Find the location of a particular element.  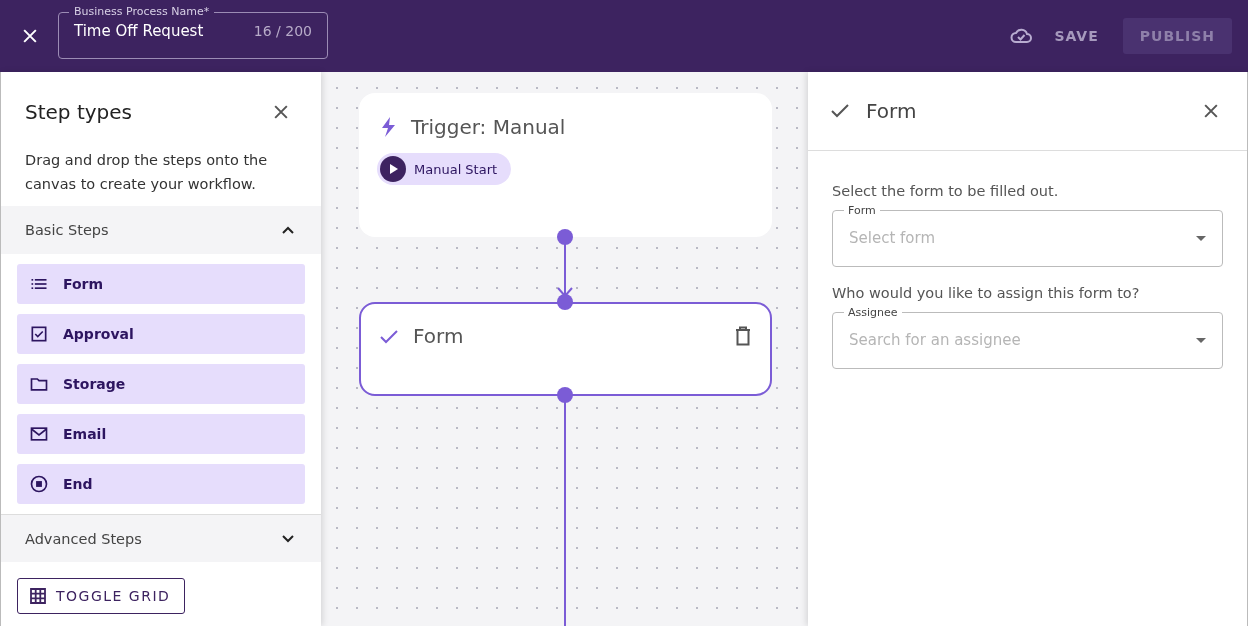

save-button: SAVE is located at coordinates (1076, 36).